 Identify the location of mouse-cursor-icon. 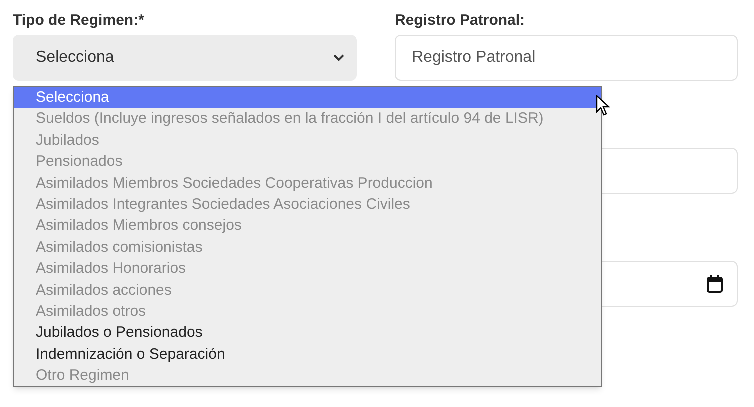
(603, 105).